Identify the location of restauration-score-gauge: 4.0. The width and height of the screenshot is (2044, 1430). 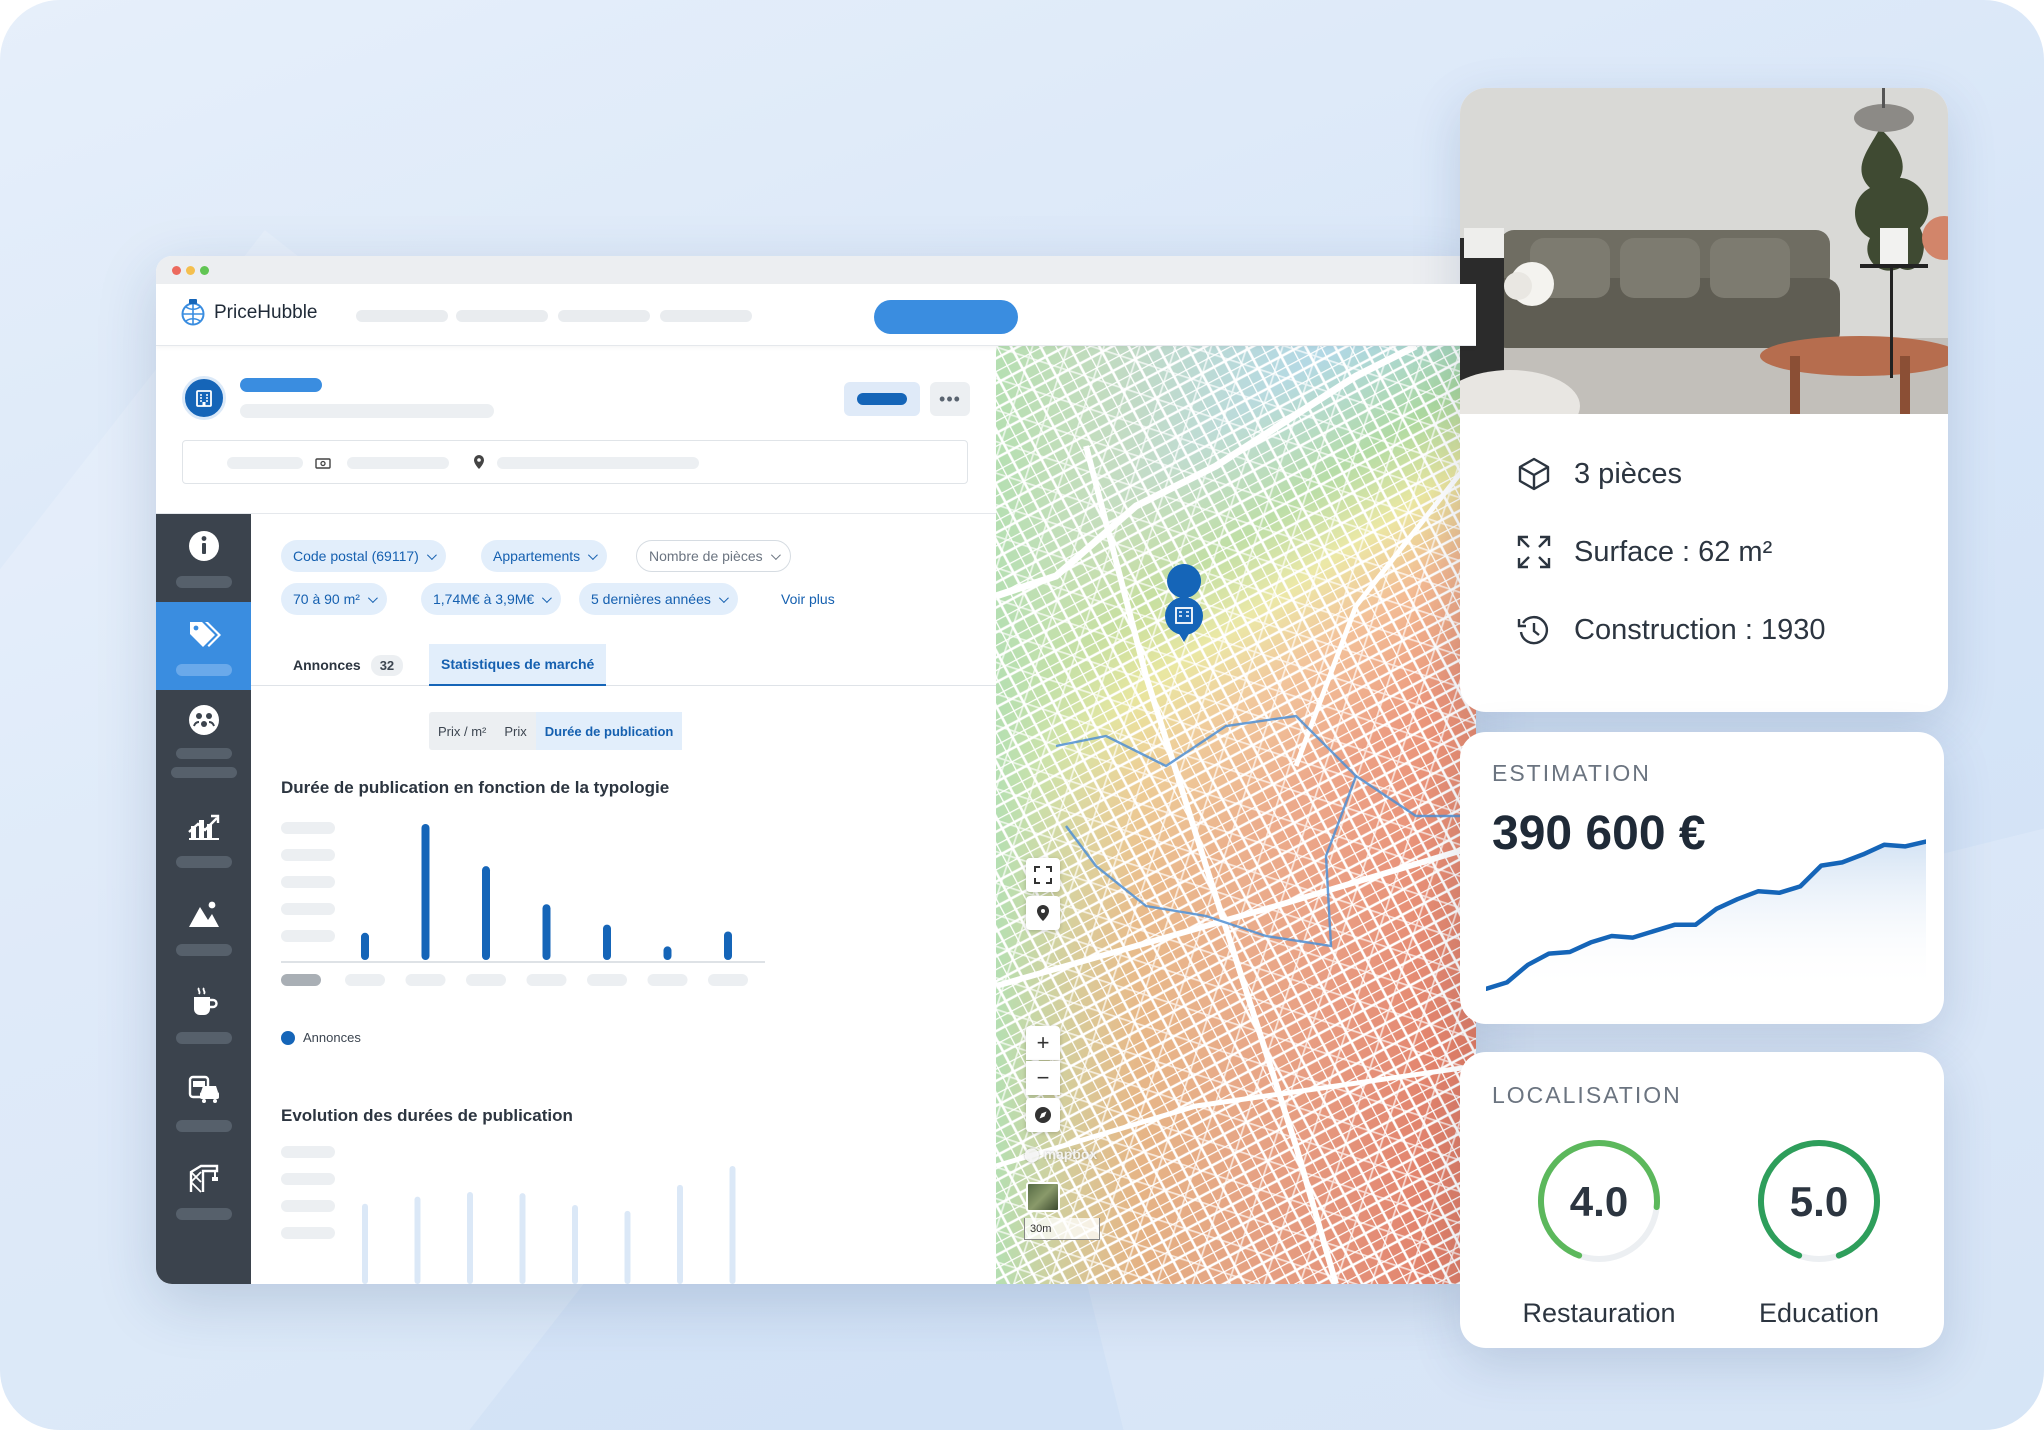
(1599, 1201).